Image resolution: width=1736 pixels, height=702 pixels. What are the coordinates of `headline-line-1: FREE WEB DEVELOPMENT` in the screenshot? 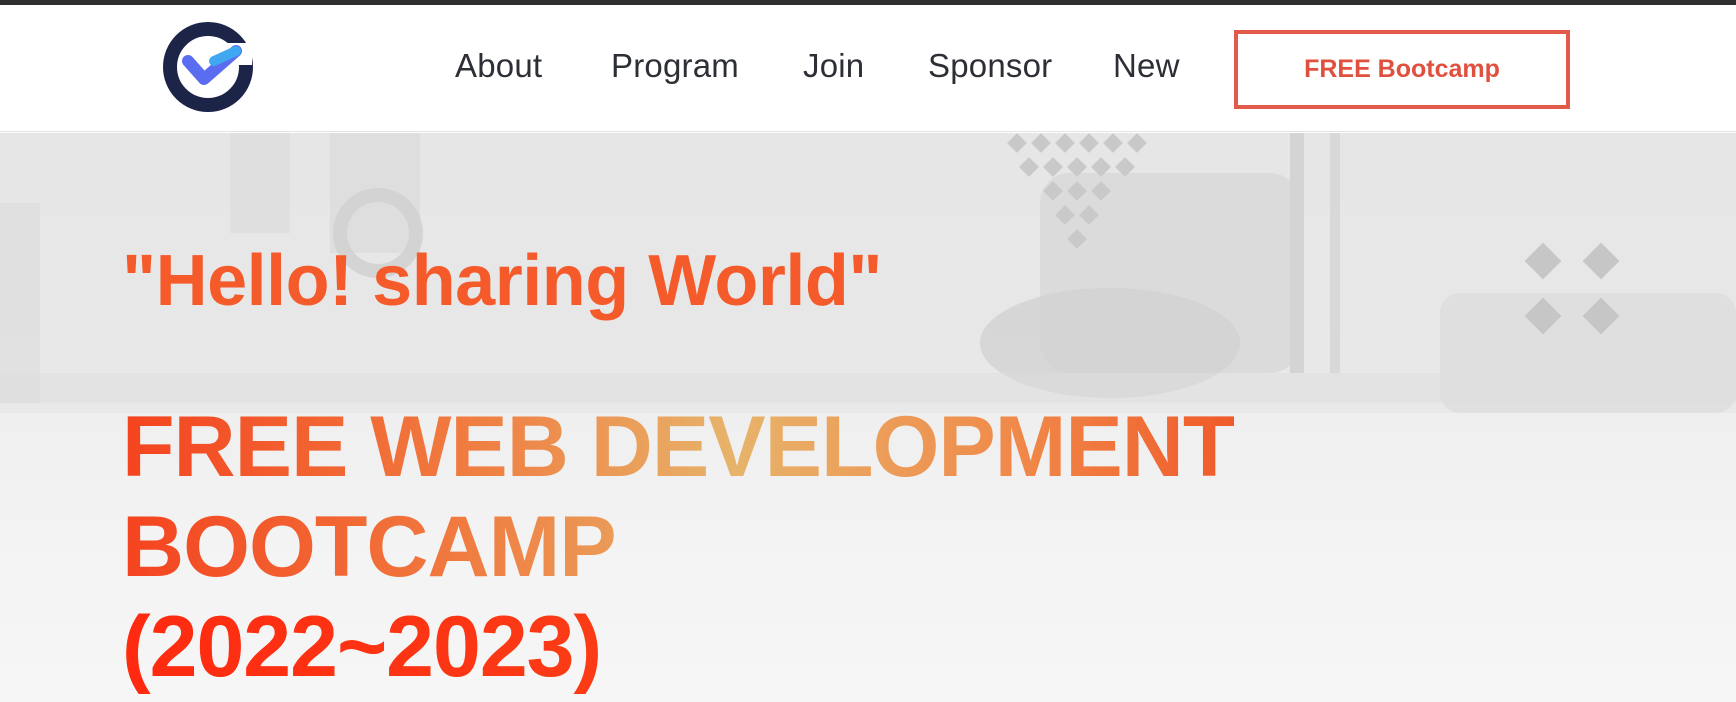 It's located at (678, 447).